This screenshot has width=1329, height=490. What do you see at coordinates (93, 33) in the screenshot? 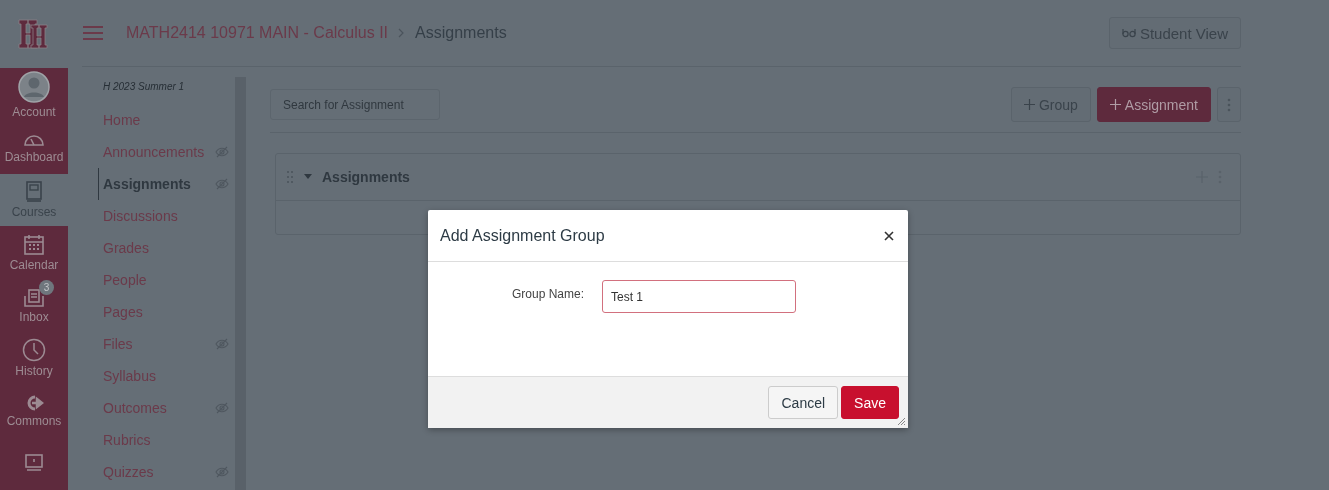
I see `menu-icon` at bounding box center [93, 33].